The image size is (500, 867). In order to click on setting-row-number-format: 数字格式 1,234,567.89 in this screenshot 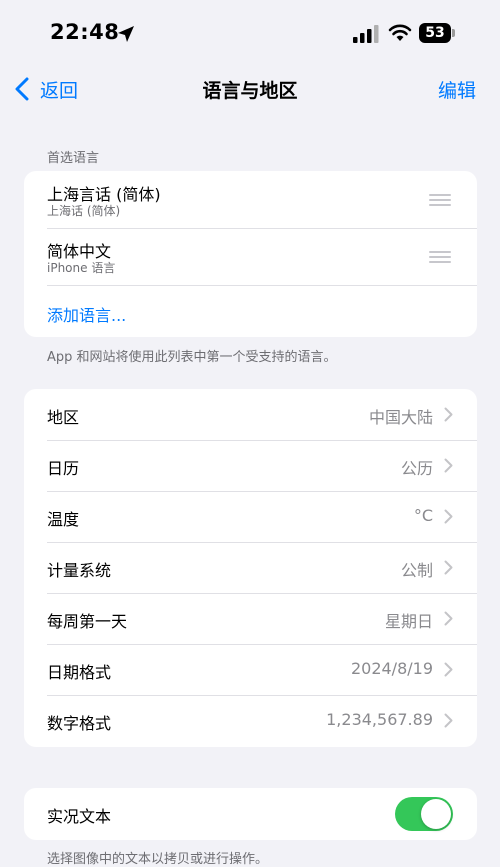, I will do `click(250, 720)`.